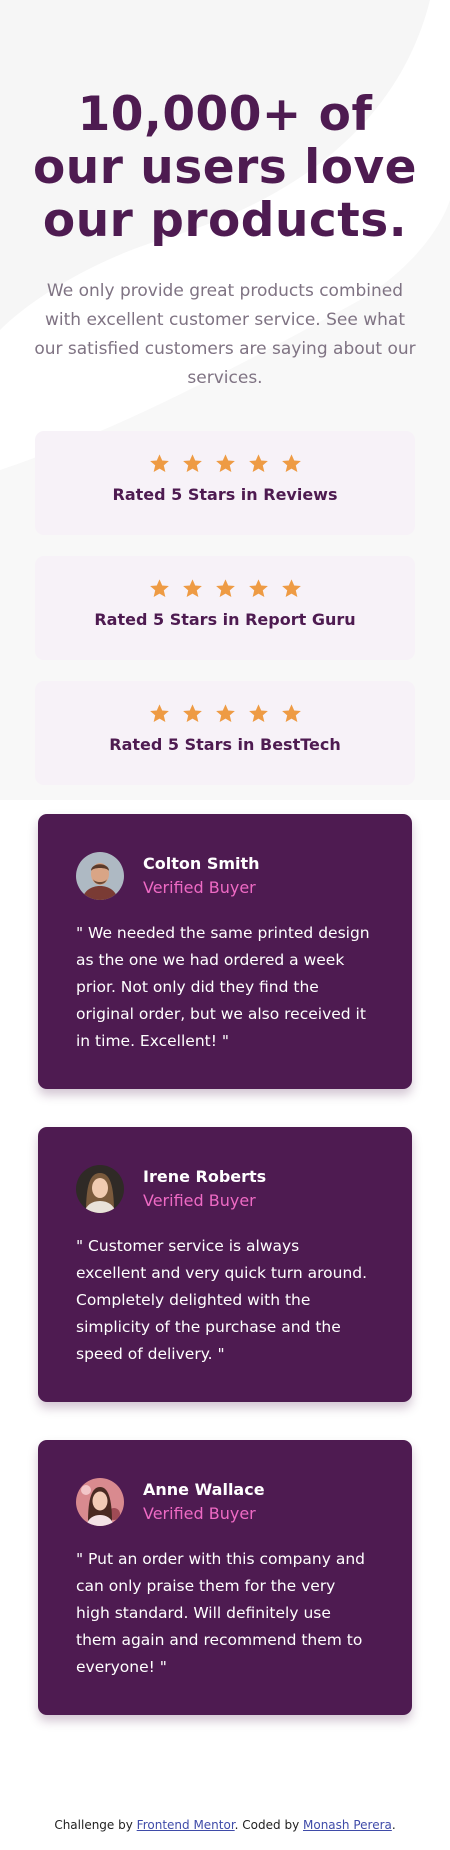  Describe the element at coordinates (393, 1825) in the screenshot. I see `footer-suffix: .` at that location.